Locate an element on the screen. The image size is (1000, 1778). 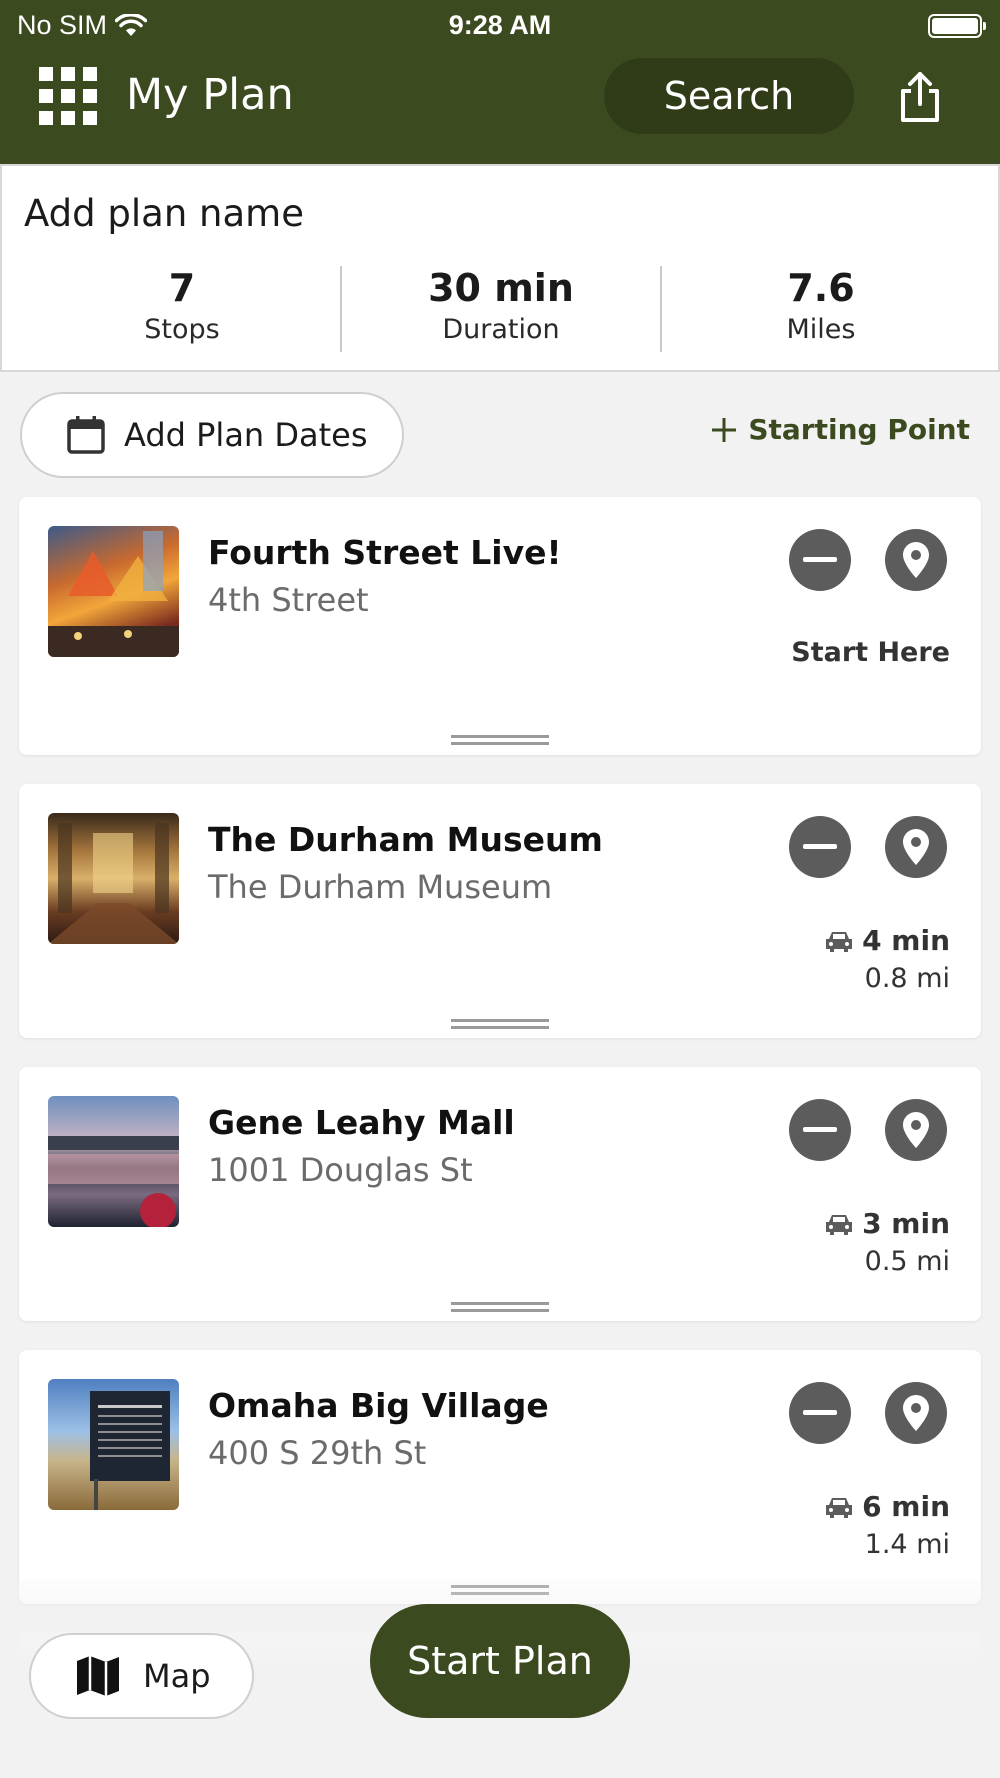
stop-address: The Durham Museum is located at coordinates (380, 887).